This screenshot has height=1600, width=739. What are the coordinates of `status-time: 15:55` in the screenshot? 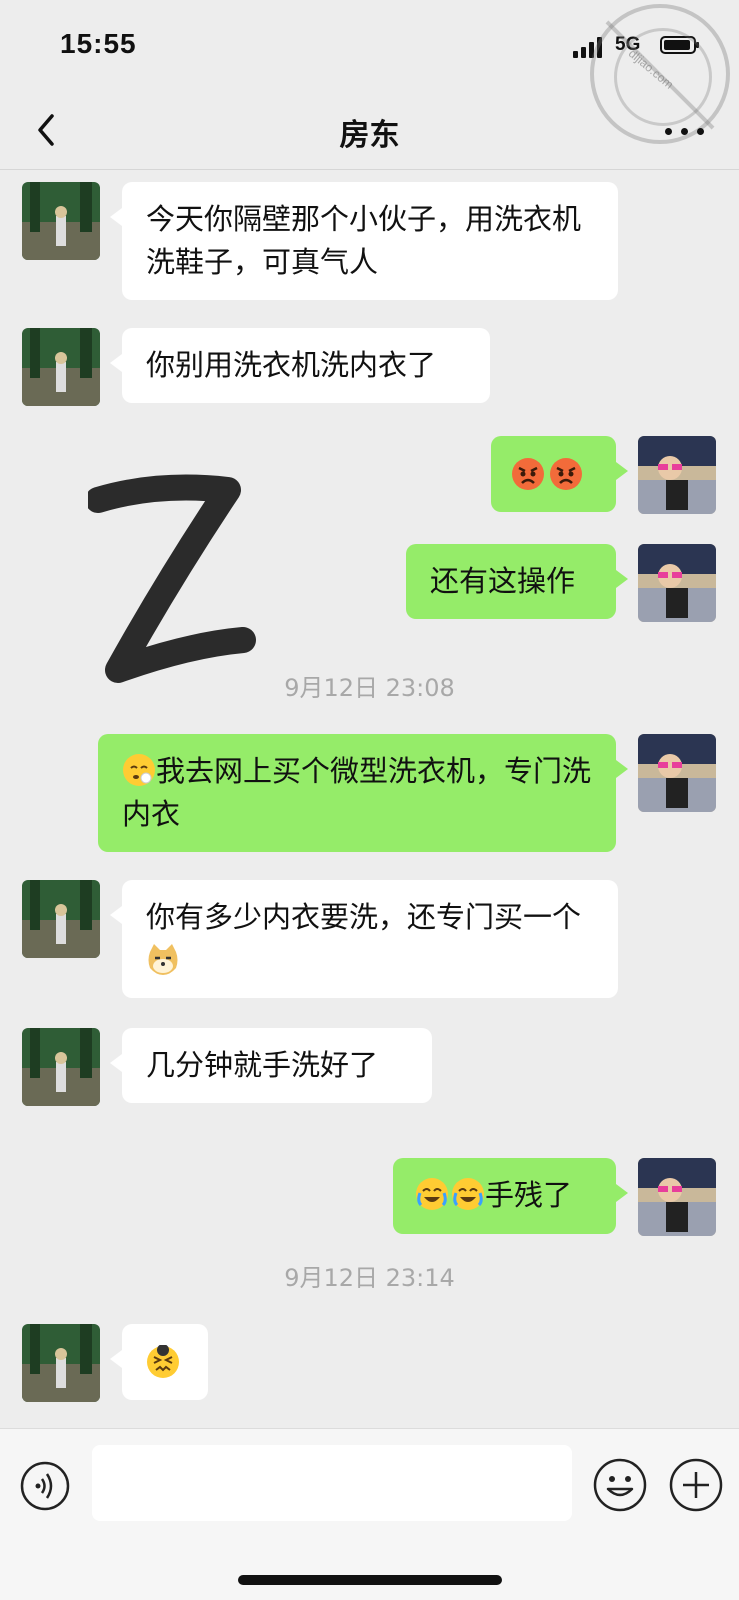 It's located at (98, 43).